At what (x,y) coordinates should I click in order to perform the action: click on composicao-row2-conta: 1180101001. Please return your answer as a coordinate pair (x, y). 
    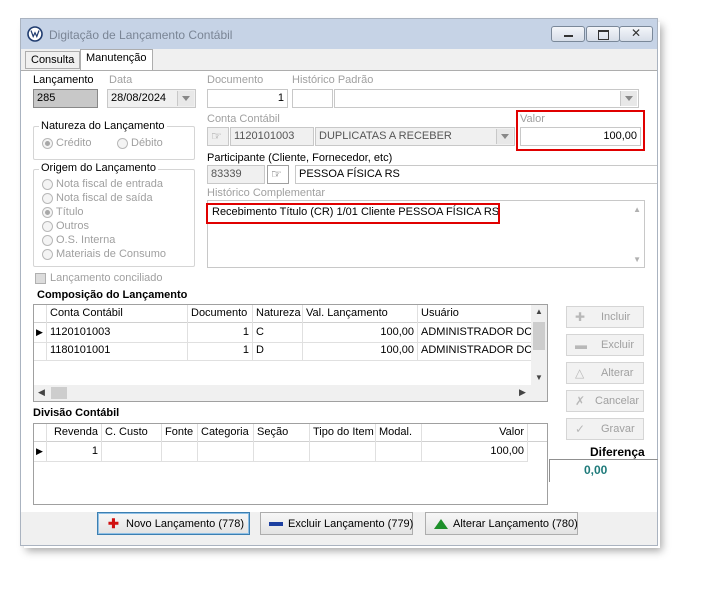
    Looking at the image, I should click on (117, 350).